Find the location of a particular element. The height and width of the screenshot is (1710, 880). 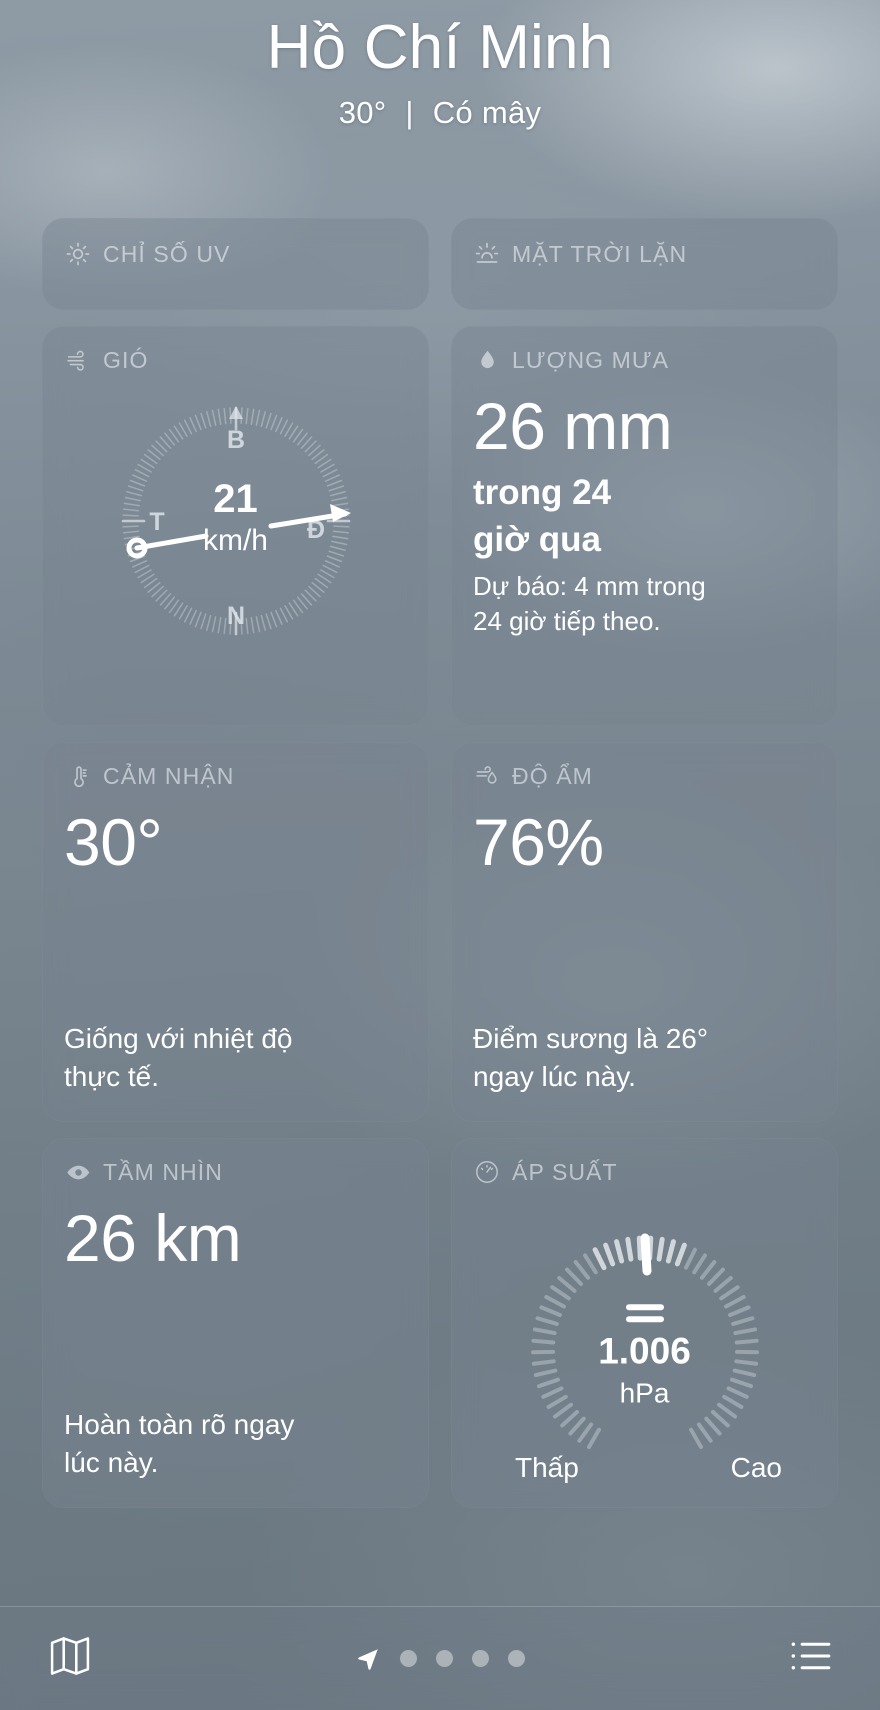

wind-compass: B N T Đ 21 km/h is located at coordinates (236, 521).